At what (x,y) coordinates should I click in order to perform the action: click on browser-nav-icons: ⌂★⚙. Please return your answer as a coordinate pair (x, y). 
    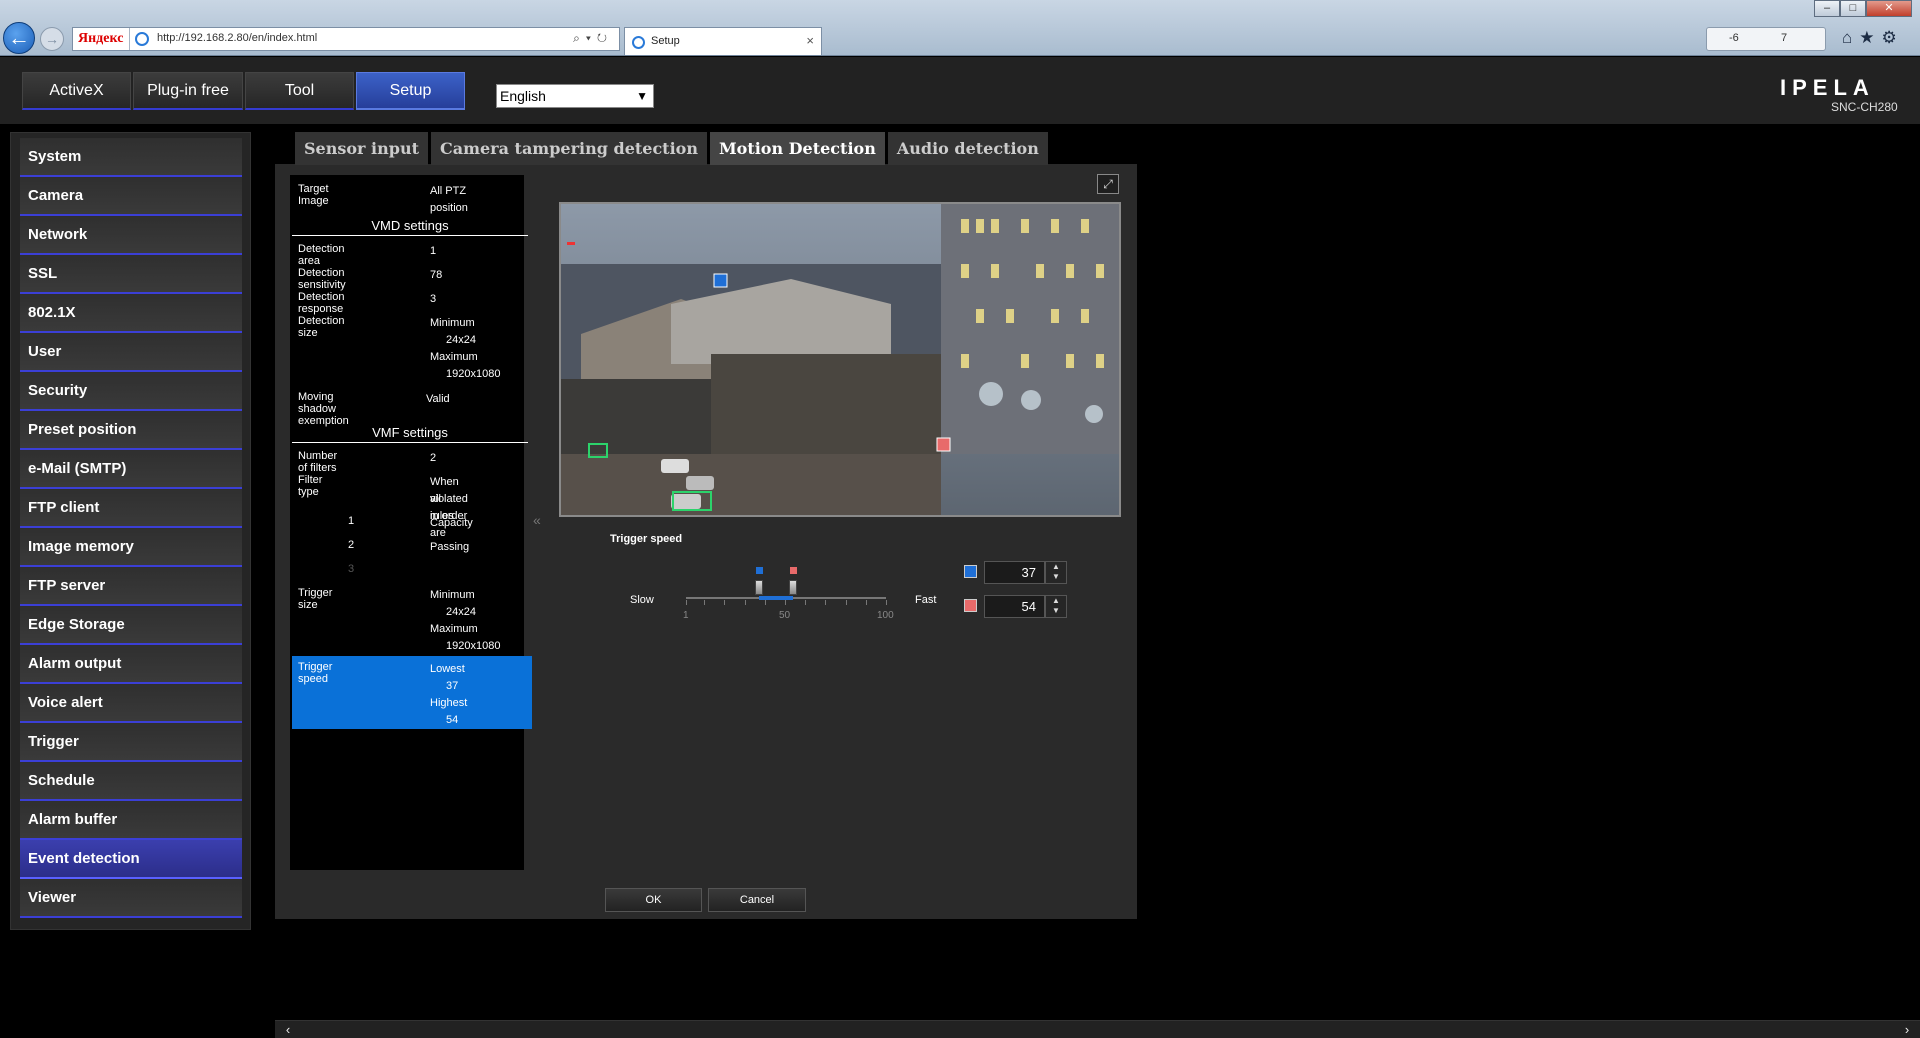
    Looking at the image, I should click on (1873, 38).